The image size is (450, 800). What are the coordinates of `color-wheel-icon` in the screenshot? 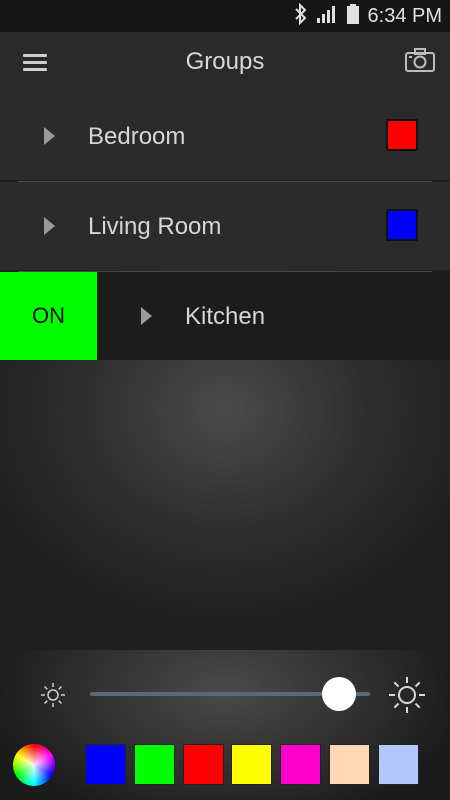 It's located at (34, 765).